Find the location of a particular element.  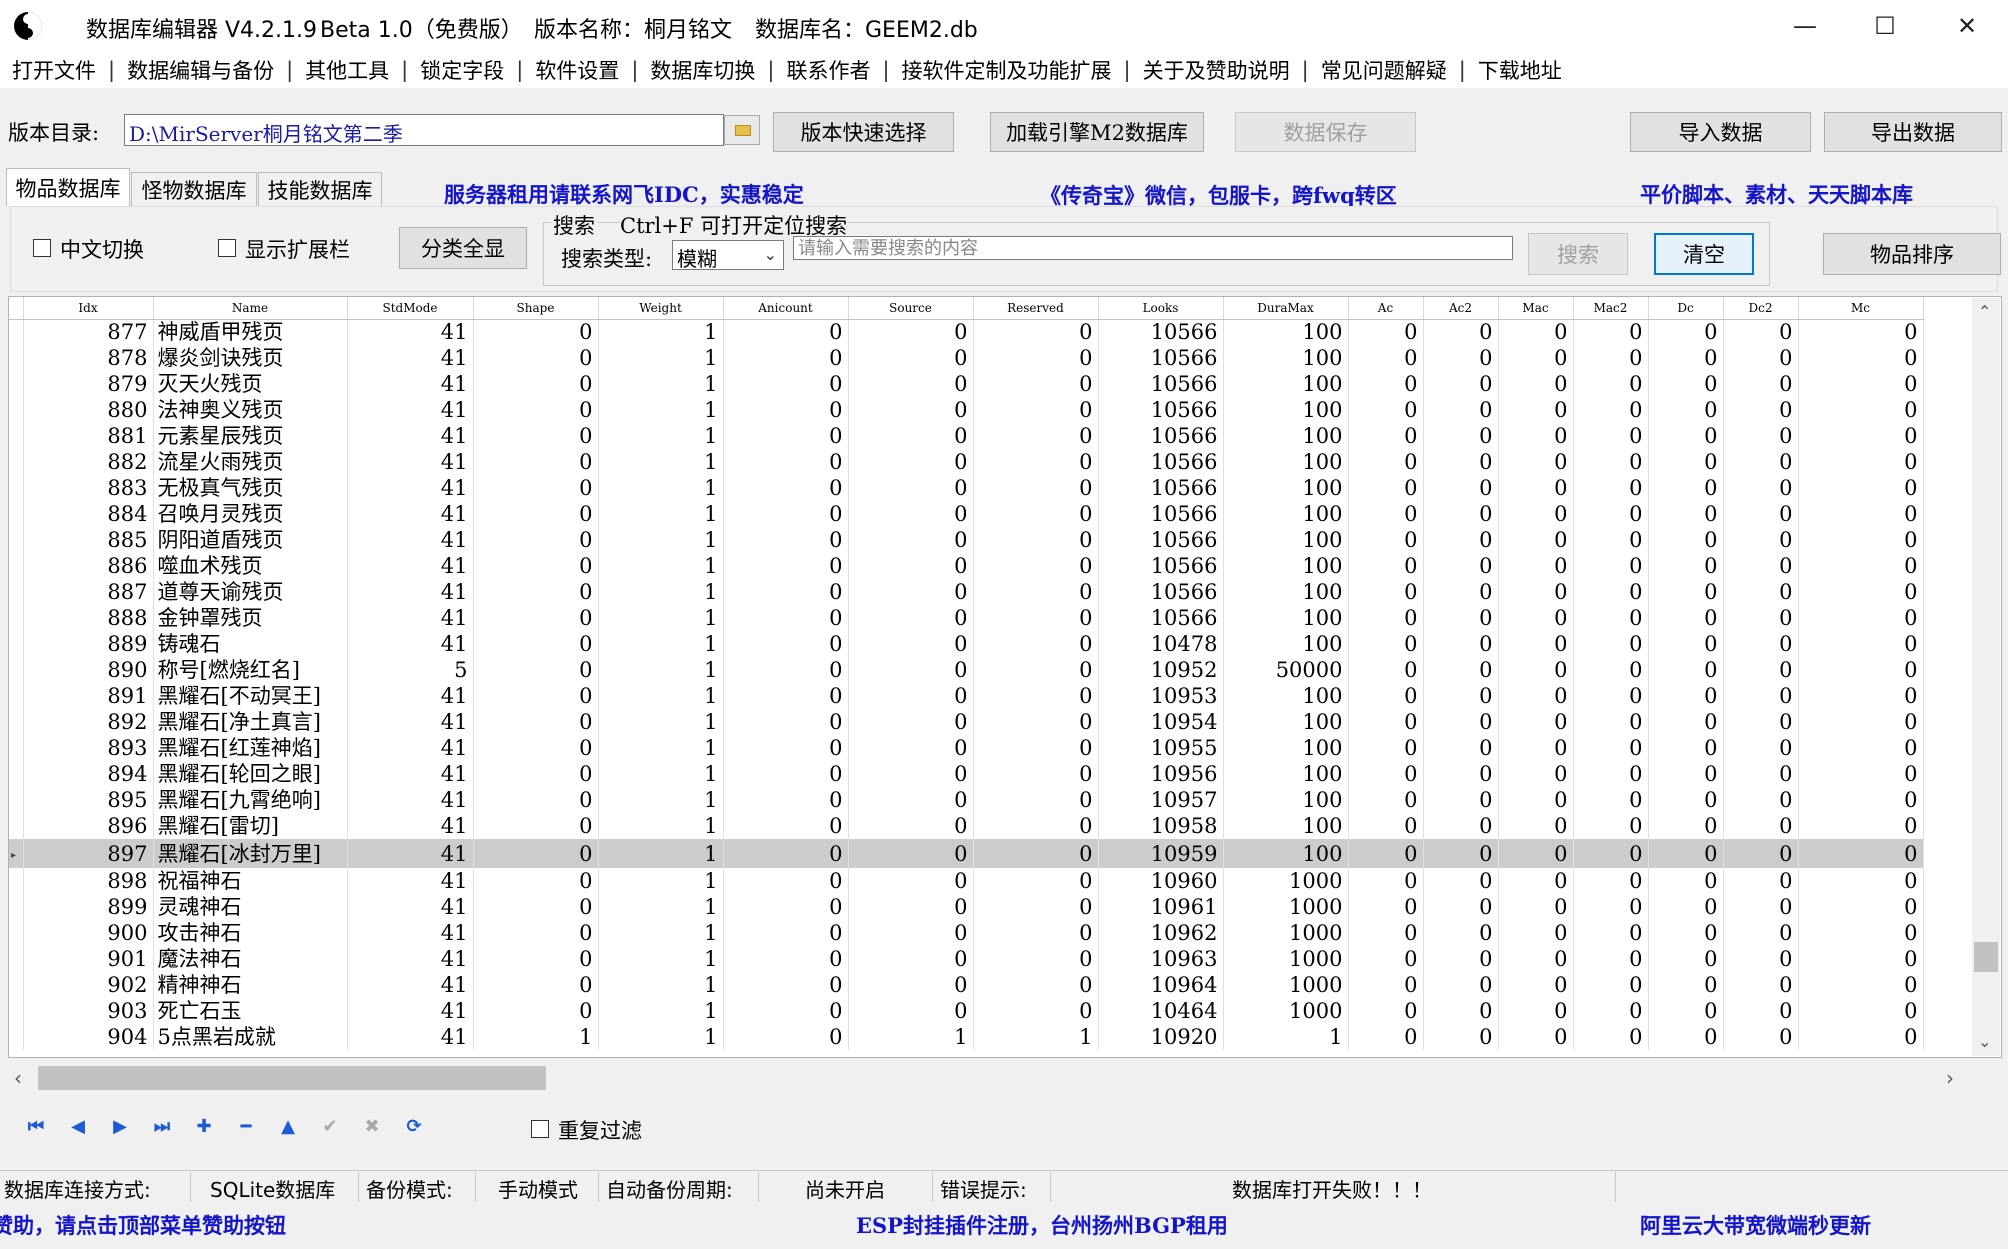

browse-folder-button is located at coordinates (742, 130).